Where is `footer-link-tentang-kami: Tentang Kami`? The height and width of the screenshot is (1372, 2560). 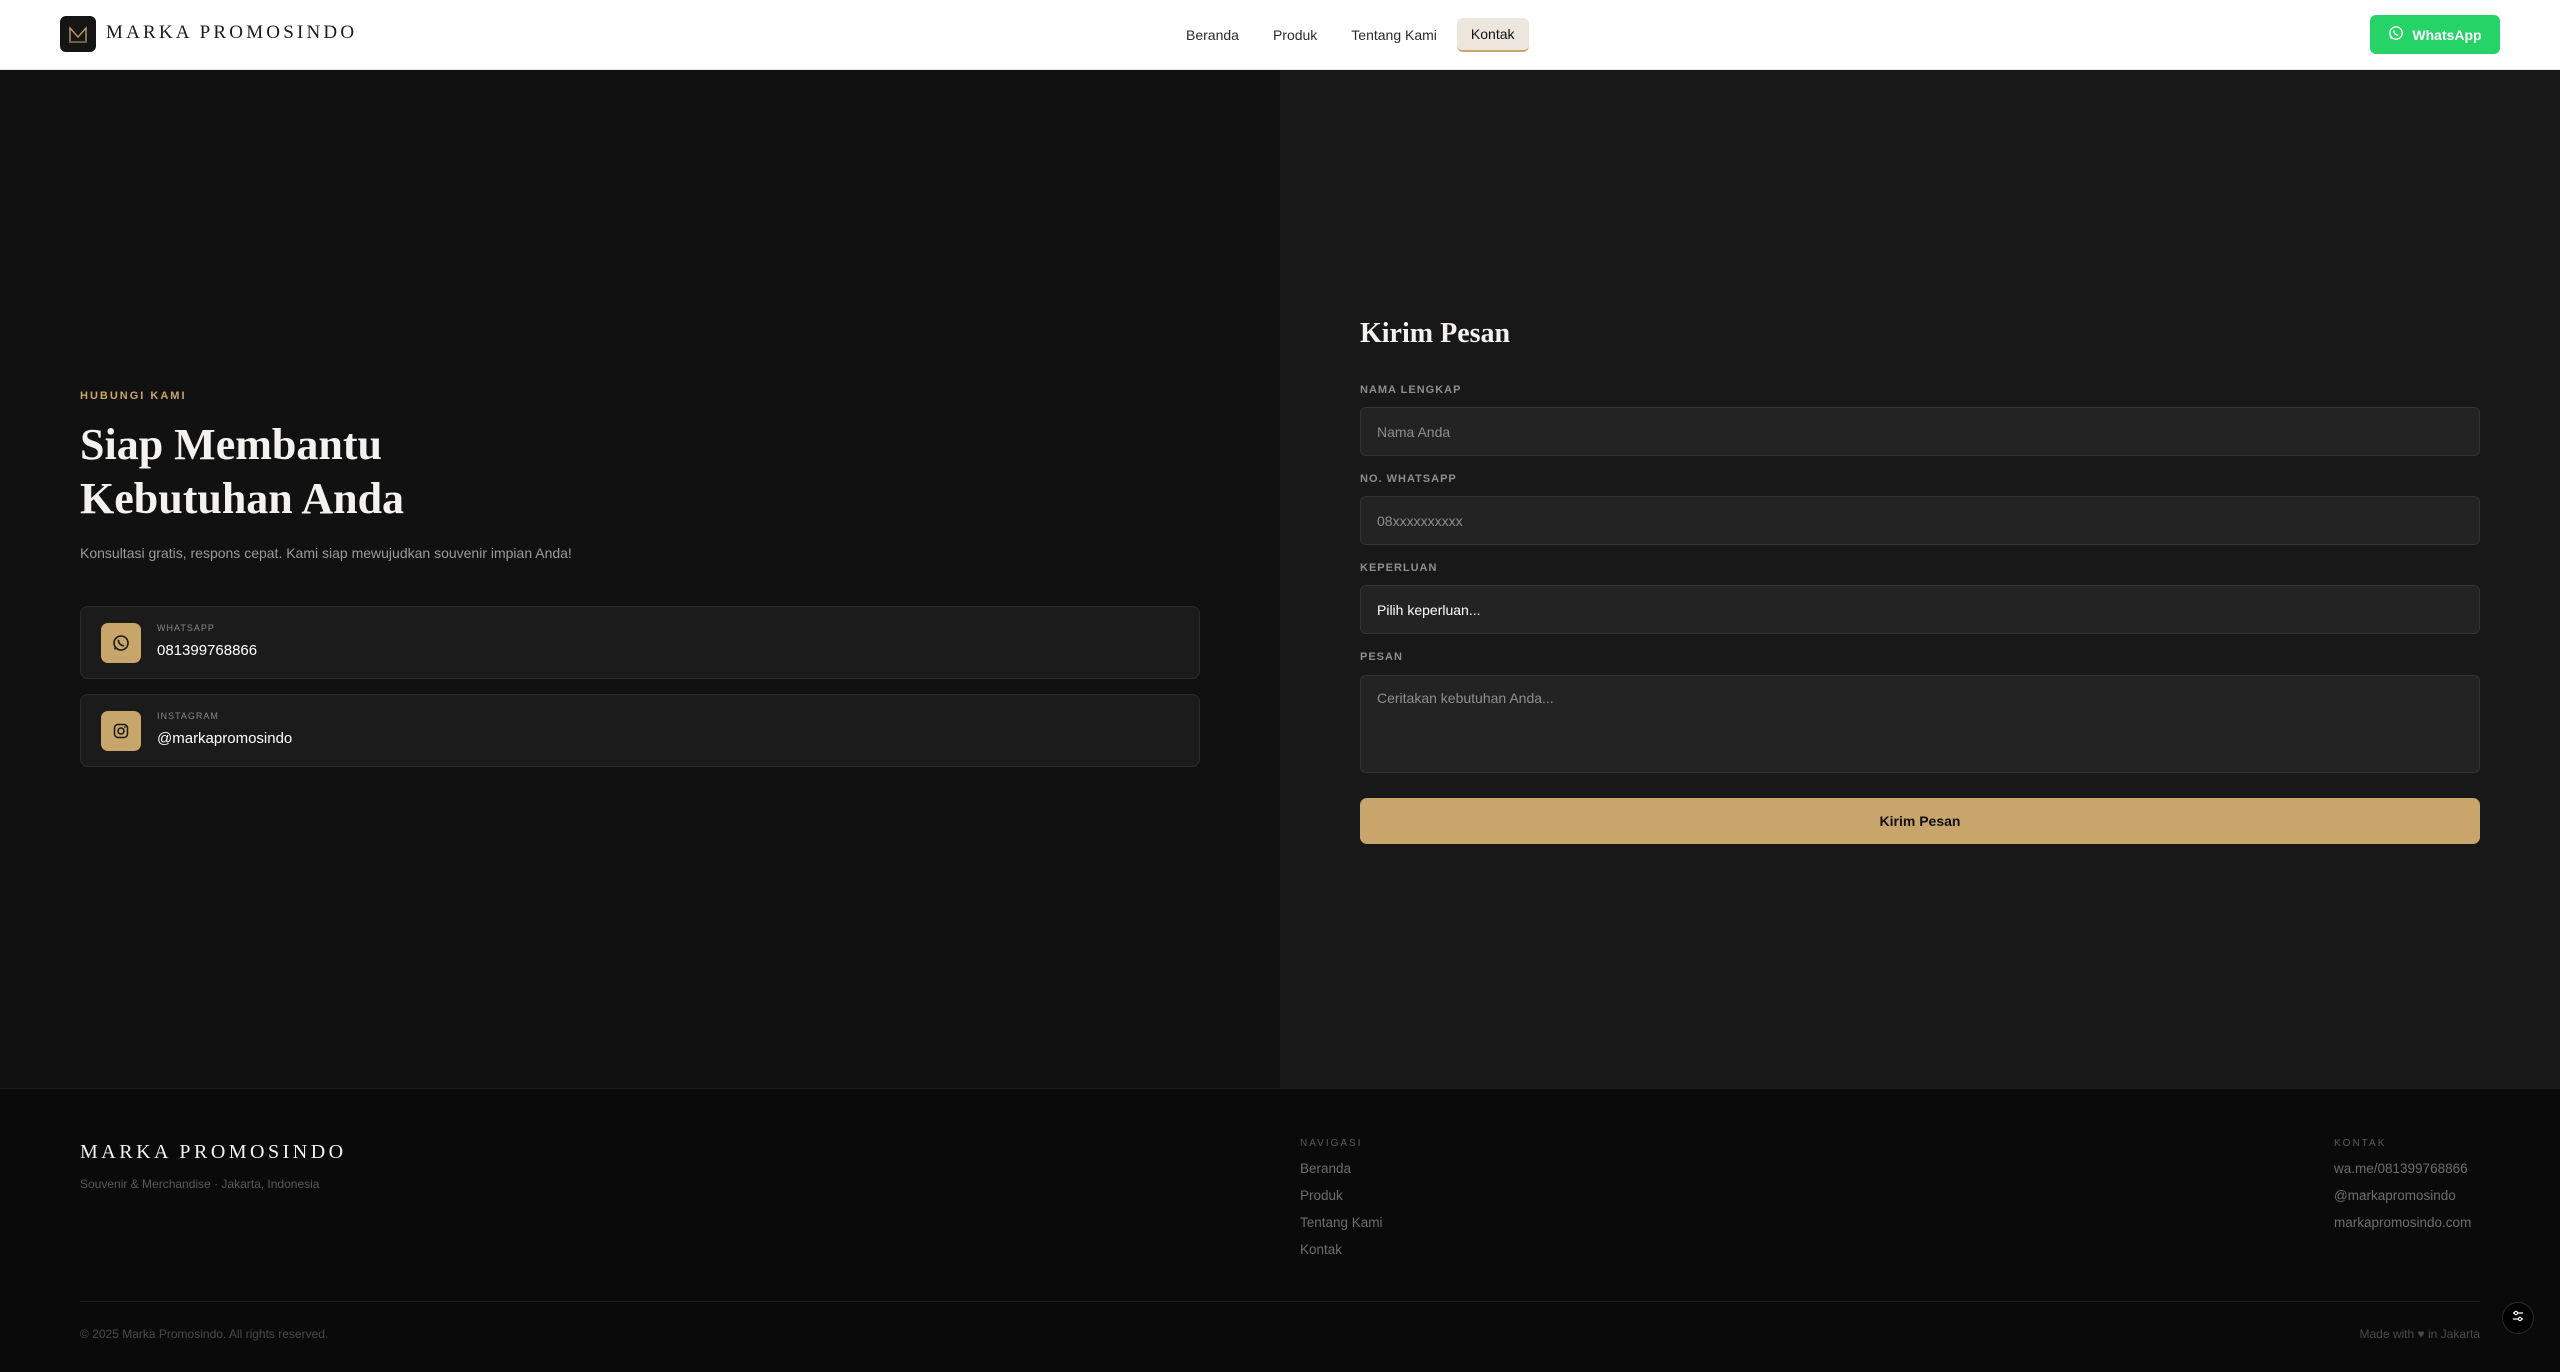 footer-link-tentang-kami: Tentang Kami is located at coordinates (1341, 1222).